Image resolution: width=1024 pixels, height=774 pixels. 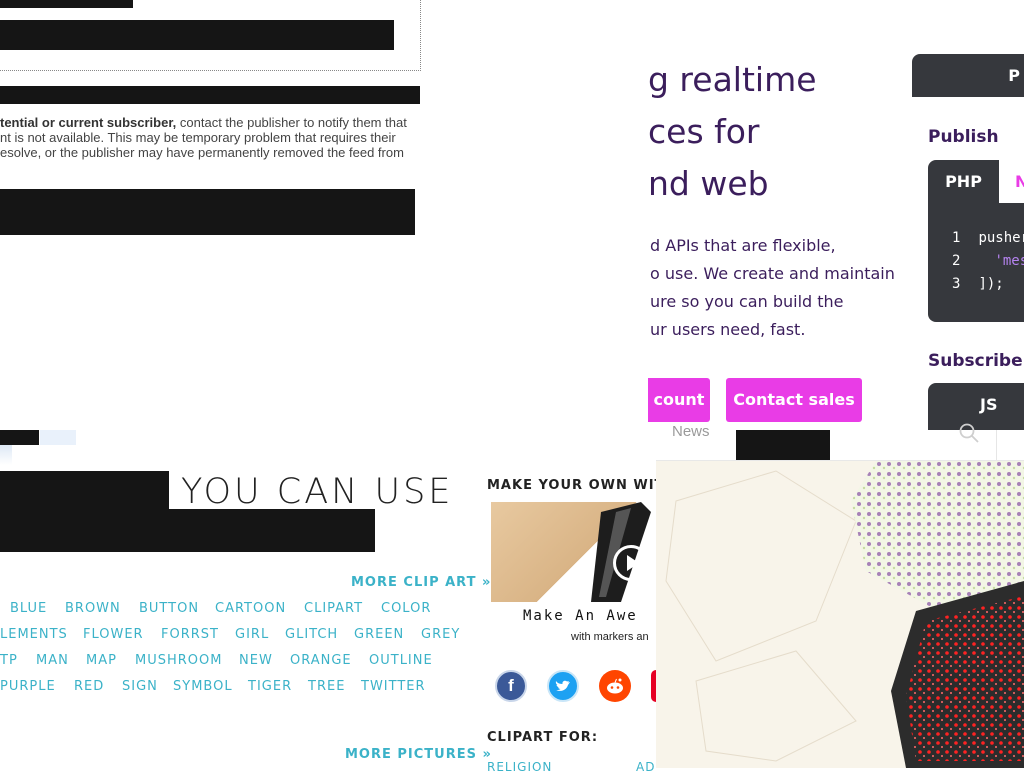 What do you see at coordinates (615, 686) in the screenshot?
I see `reddit-icon` at bounding box center [615, 686].